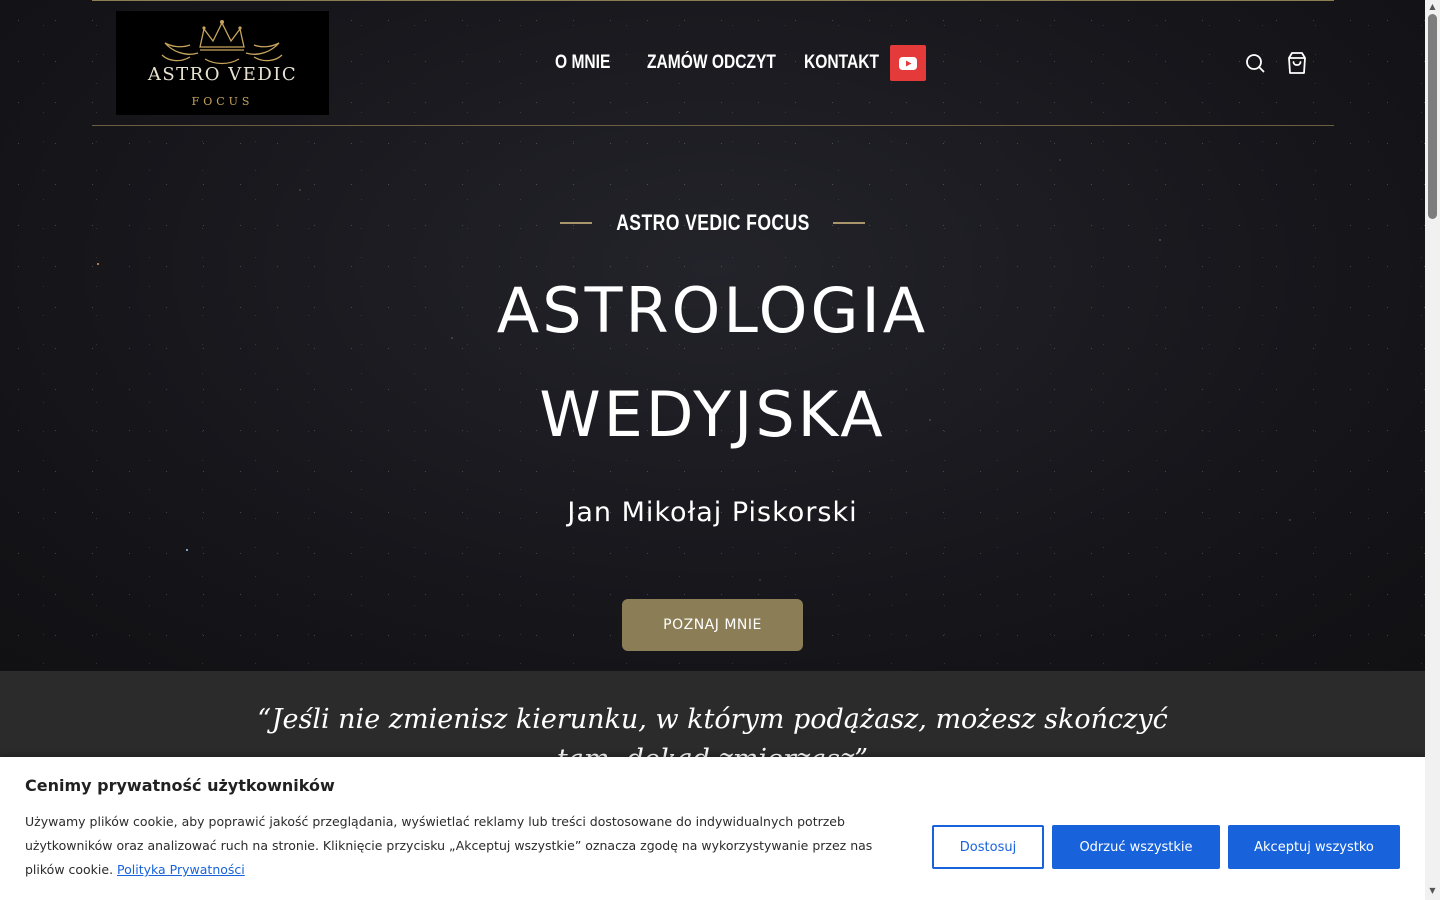 This screenshot has width=1440, height=900. I want to click on hero-title-line-2: WEDYJSKA, so click(712, 414).